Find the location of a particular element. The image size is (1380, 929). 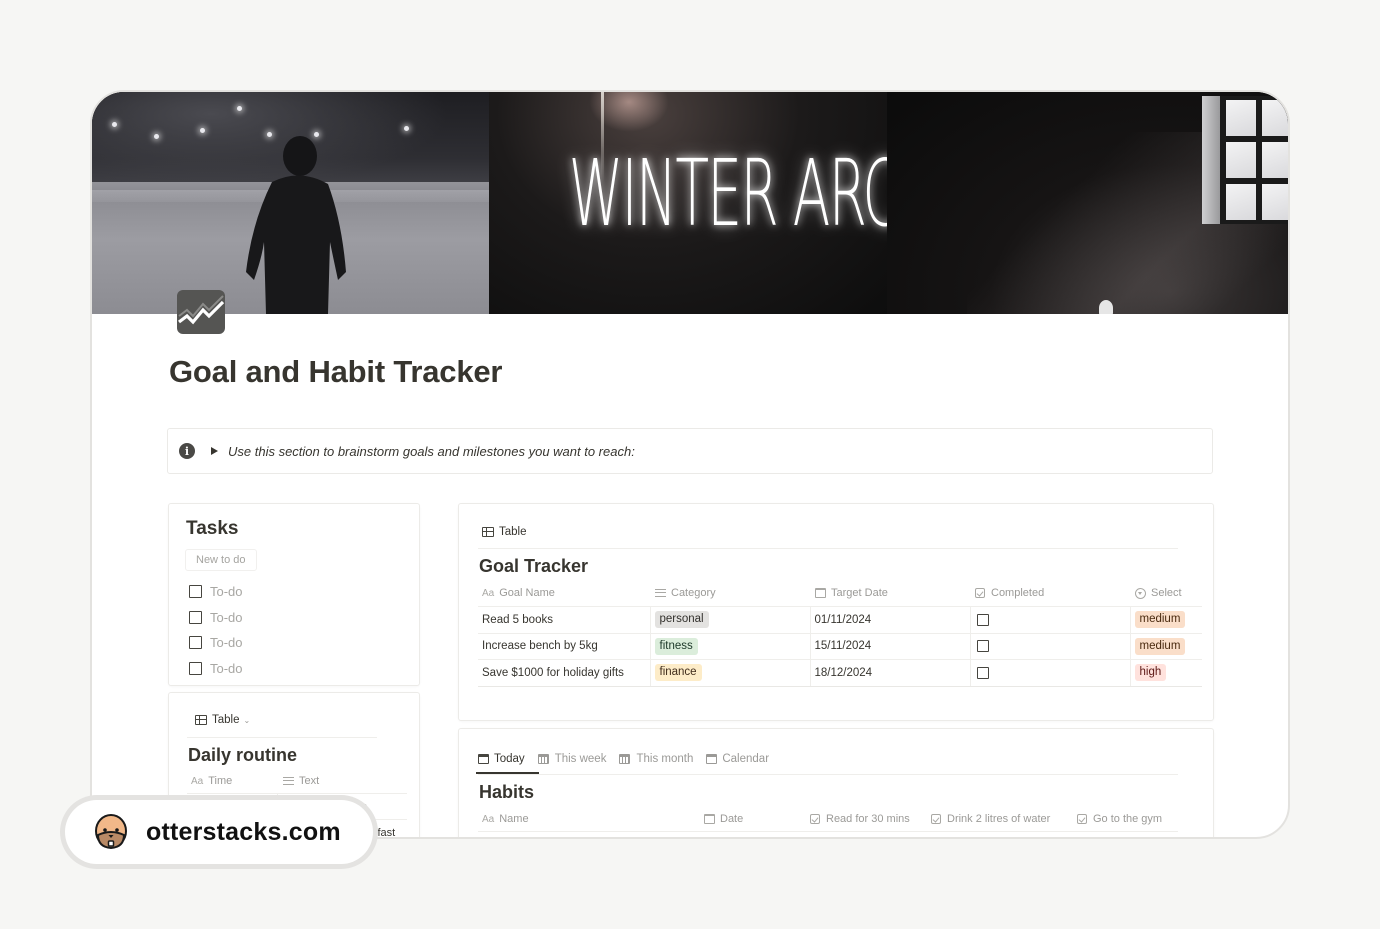

triangle-right-icon is located at coordinates (214, 451).